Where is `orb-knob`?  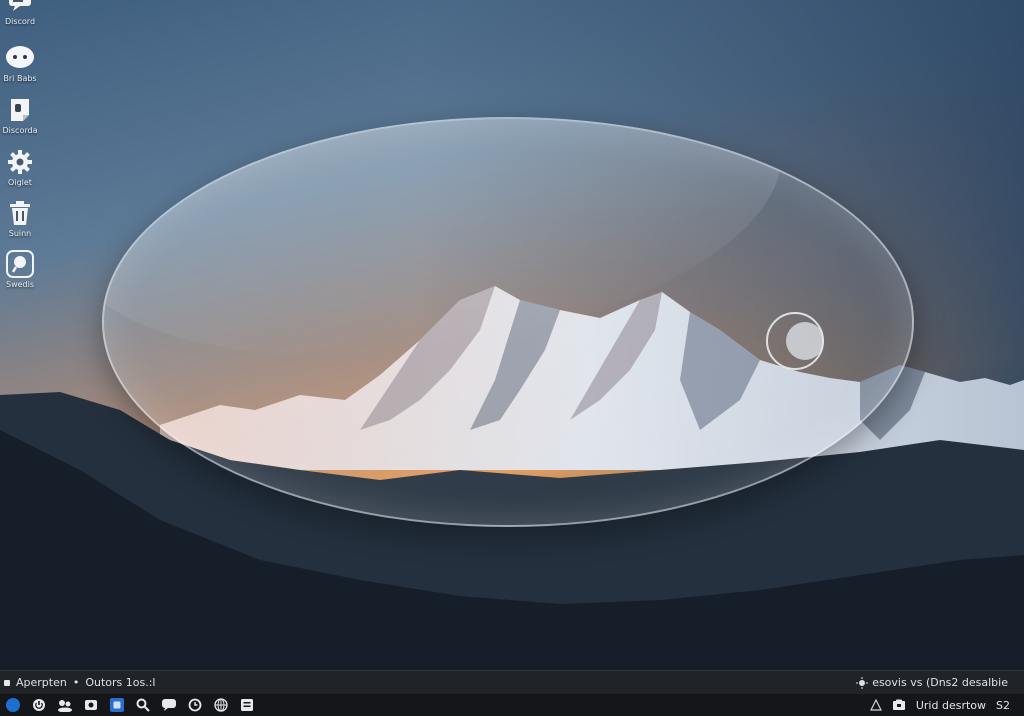
orb-knob is located at coordinates (805, 341).